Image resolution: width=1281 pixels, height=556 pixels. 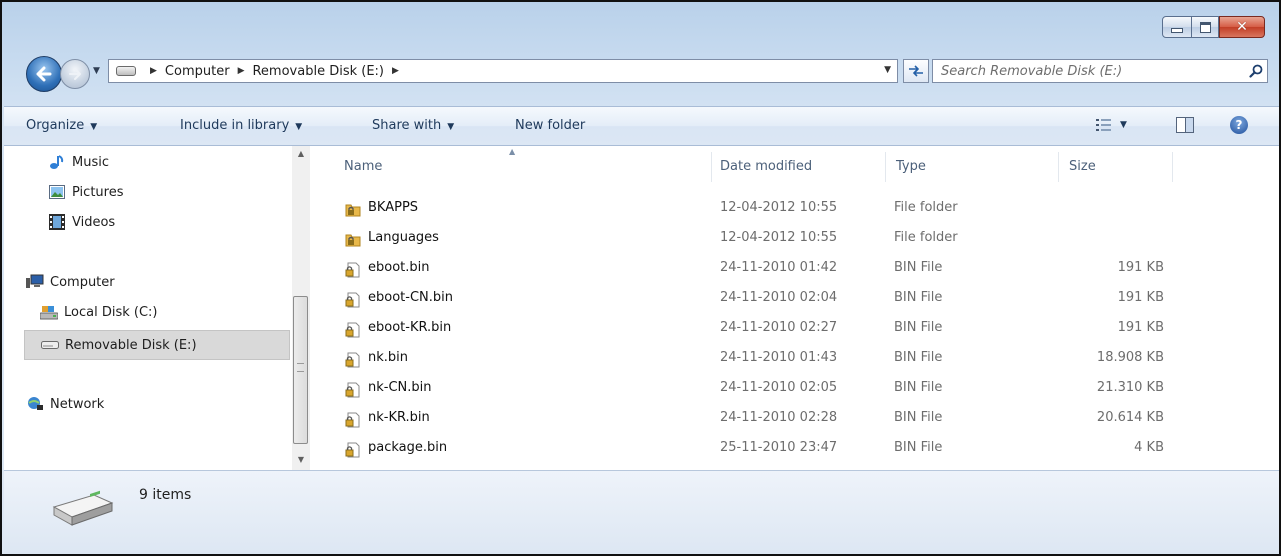 What do you see at coordinates (779, 327) in the screenshot?
I see `file-date: 24-11-2010 02:27` at bounding box center [779, 327].